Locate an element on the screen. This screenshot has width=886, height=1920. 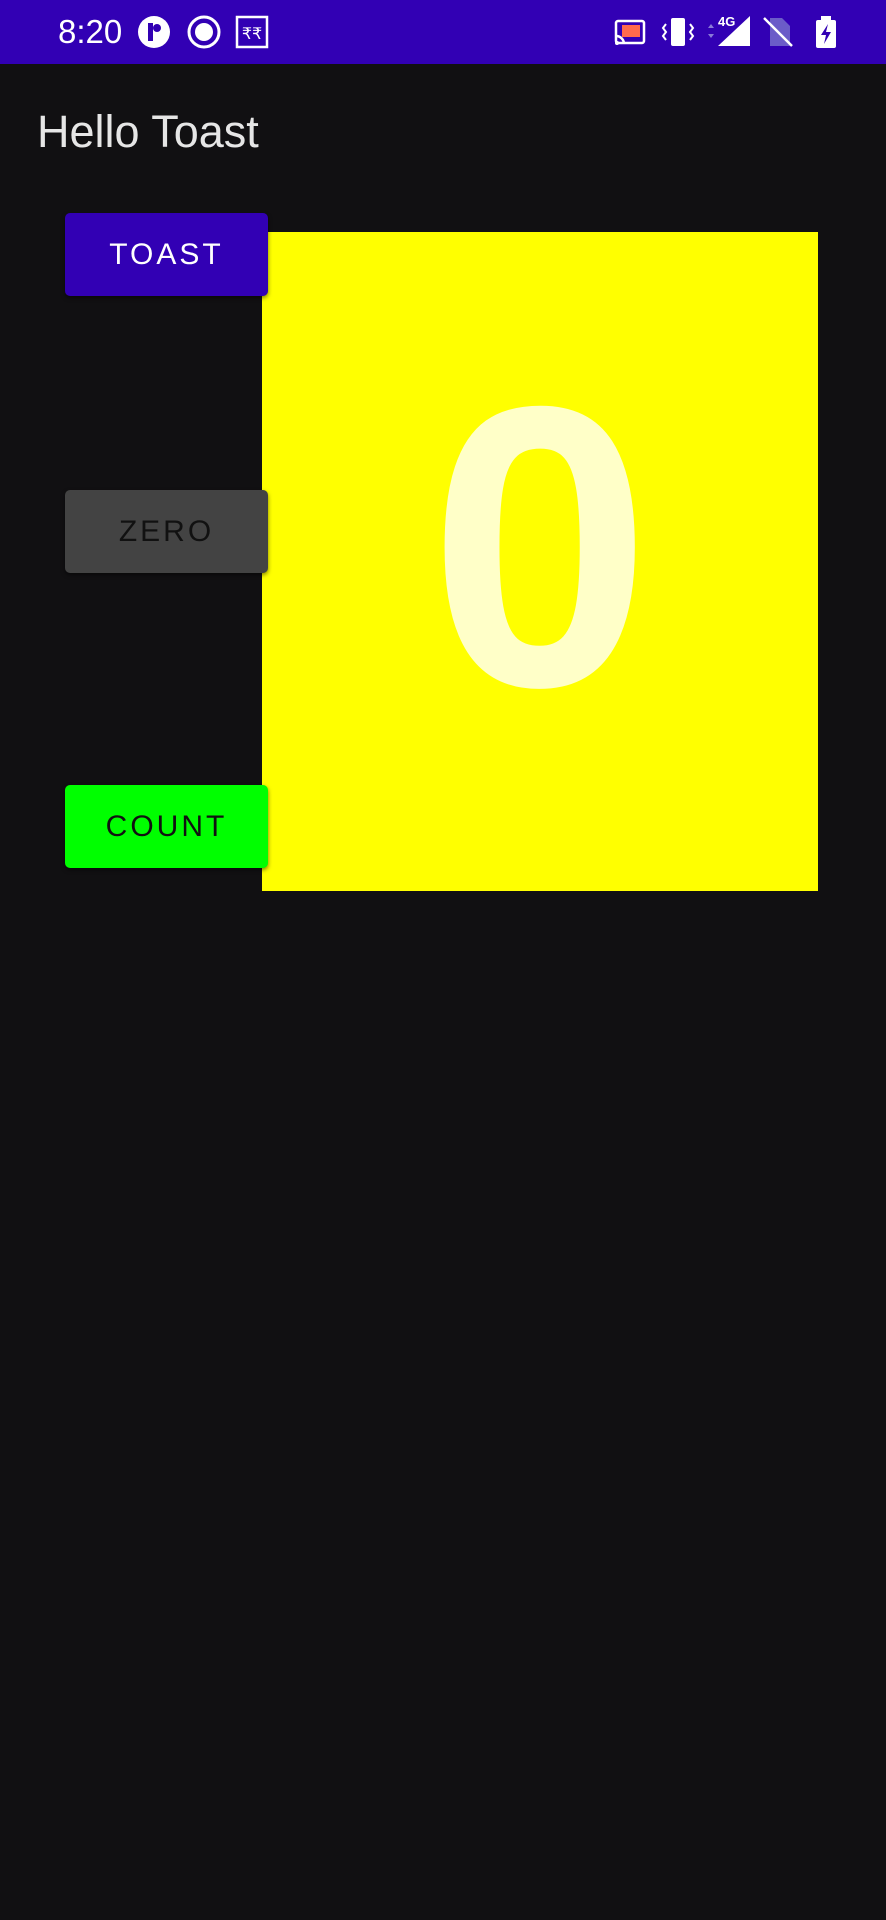
notification-badge-icon is located at coordinates (154, 32).